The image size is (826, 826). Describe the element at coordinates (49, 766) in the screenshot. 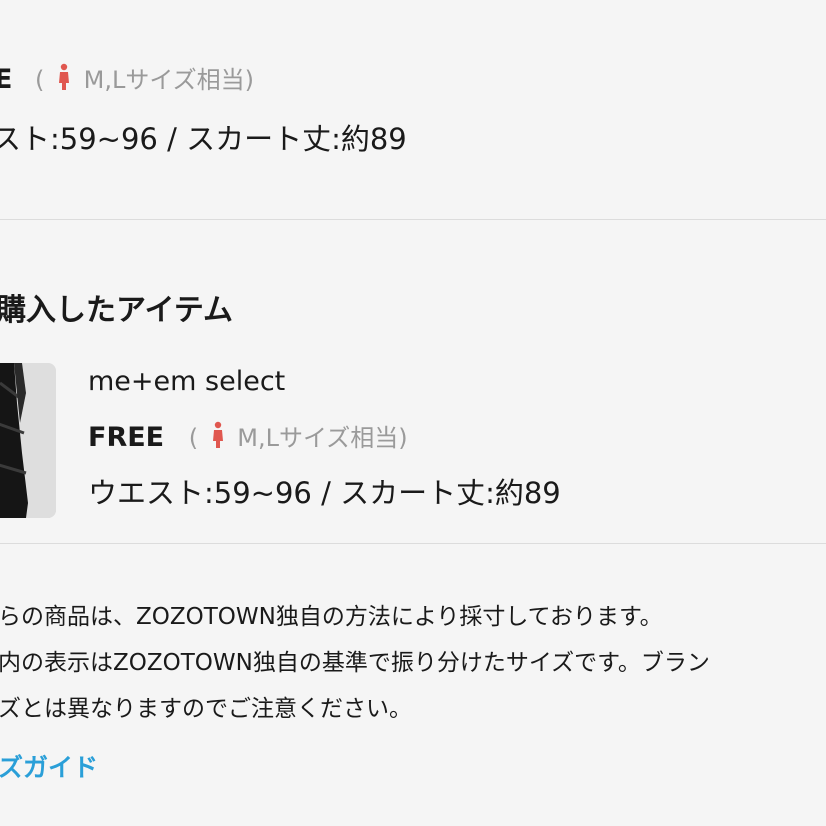

I see `size-guide-link: ズガイド` at that location.